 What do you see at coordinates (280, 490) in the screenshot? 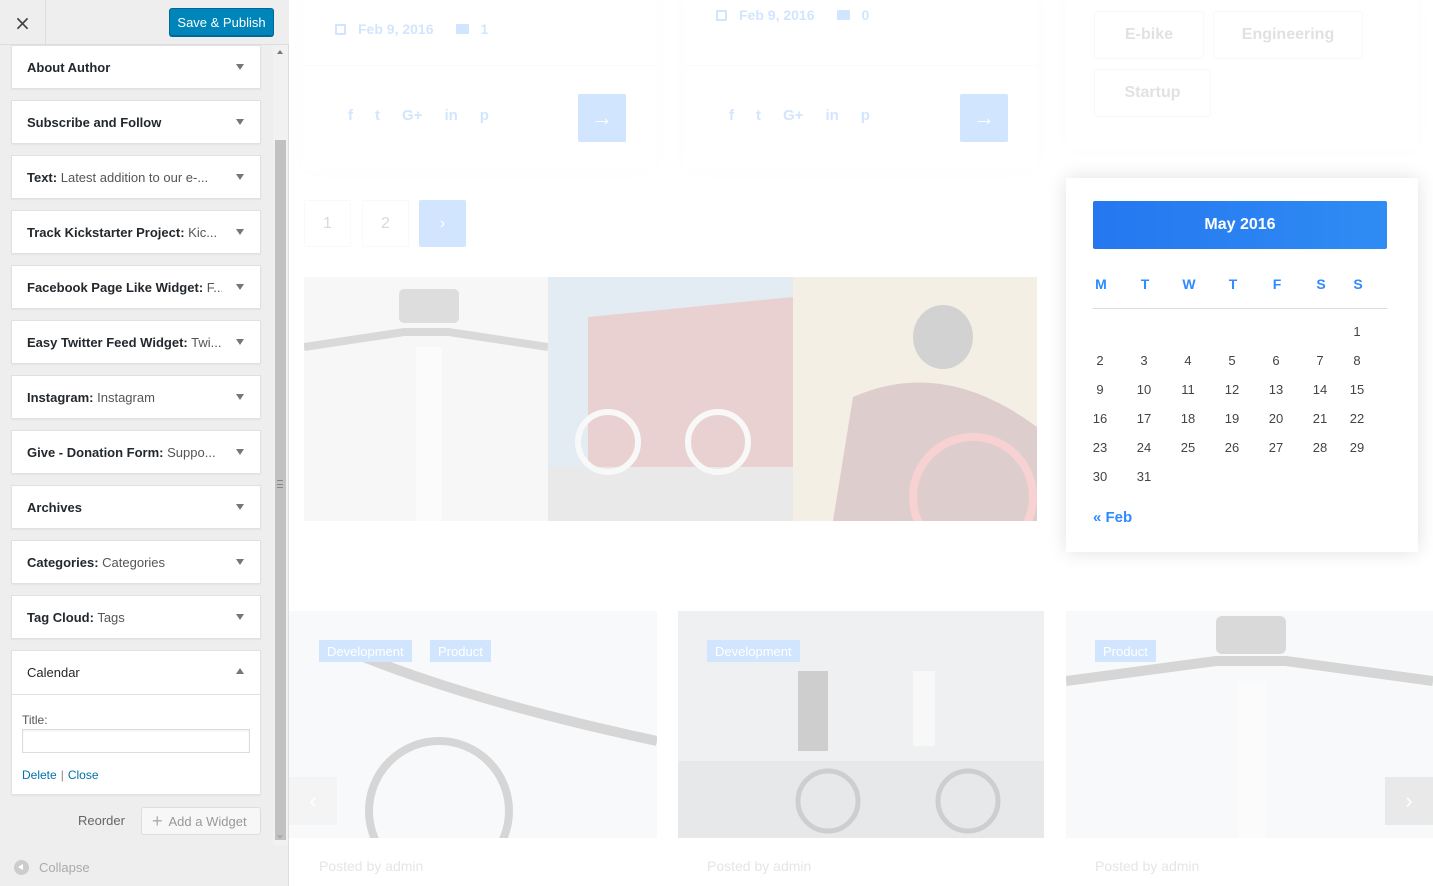
I see `scrollbar-thumb` at bounding box center [280, 490].